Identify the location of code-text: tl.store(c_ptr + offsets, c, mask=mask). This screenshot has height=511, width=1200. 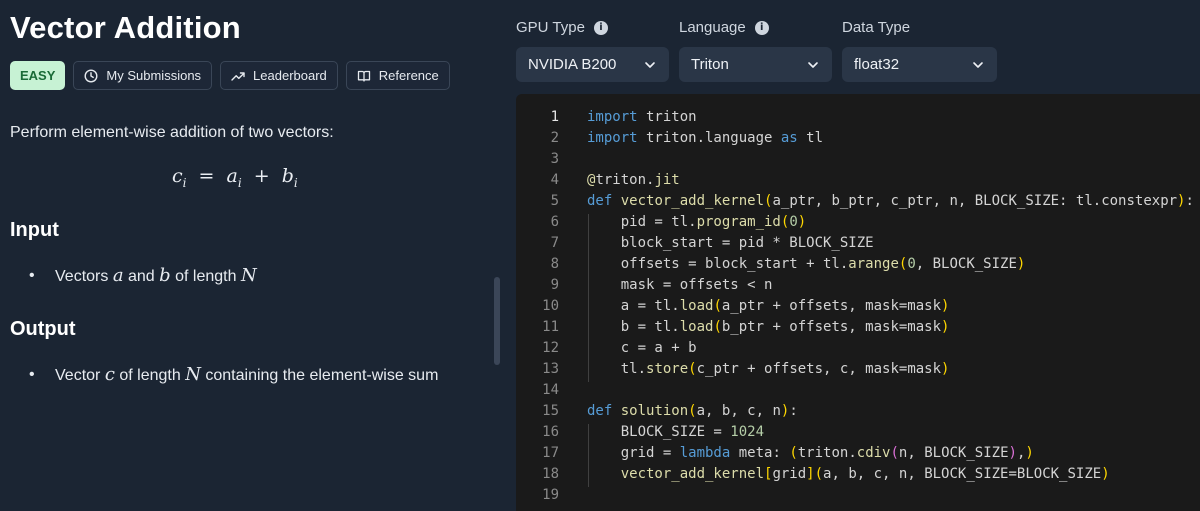
(768, 369).